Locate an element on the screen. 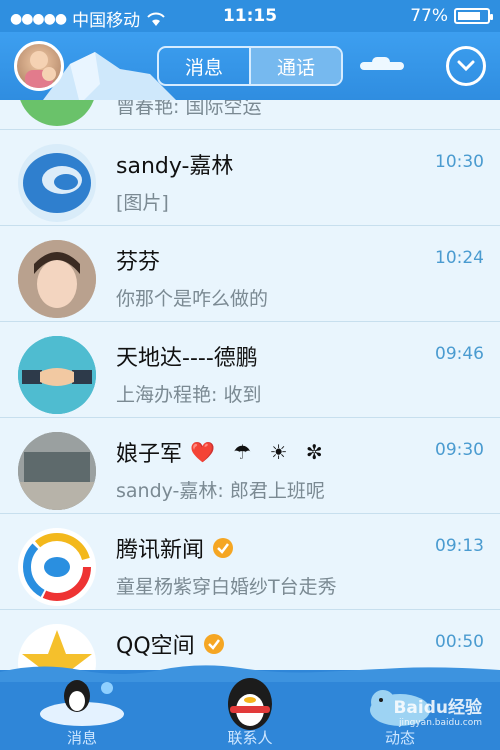 The image size is (500, 750). list-item: 娘子军 ❤️ ☂ ☀ ✼ 09:30 sandy-嘉林: 郎君上班呢 is located at coordinates (250, 466).